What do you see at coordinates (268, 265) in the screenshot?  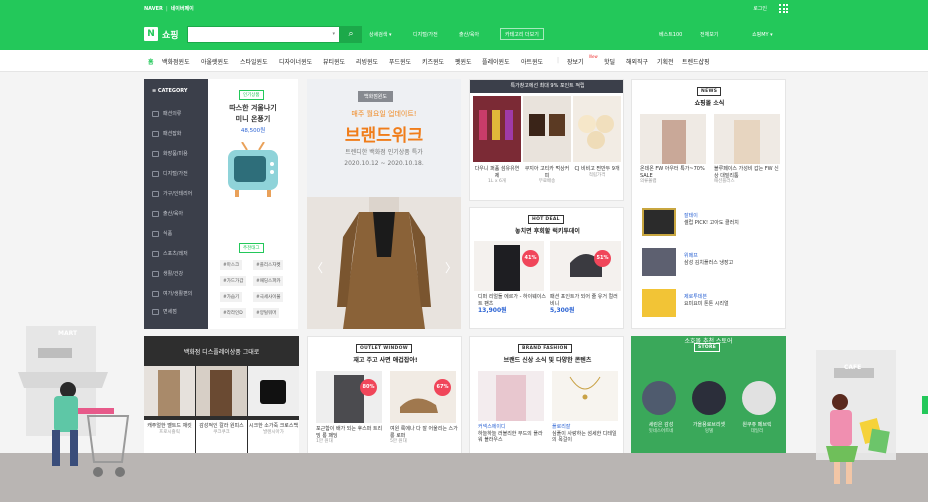 I see `hashtag: #플리스자켓` at bounding box center [268, 265].